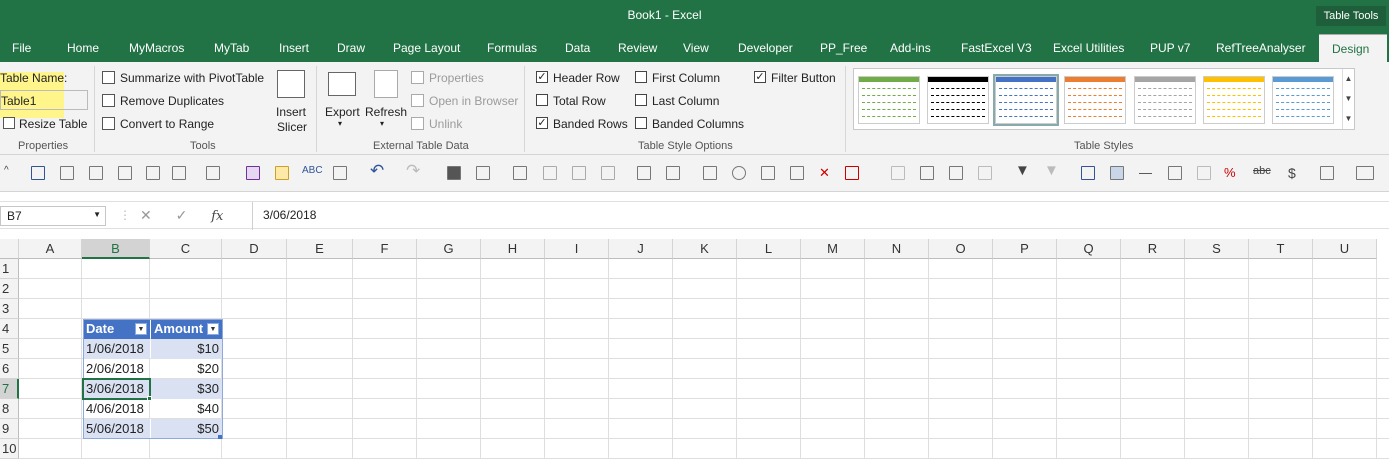  What do you see at coordinates (231, 48) in the screenshot?
I see `tab-mytab: MyTab` at bounding box center [231, 48].